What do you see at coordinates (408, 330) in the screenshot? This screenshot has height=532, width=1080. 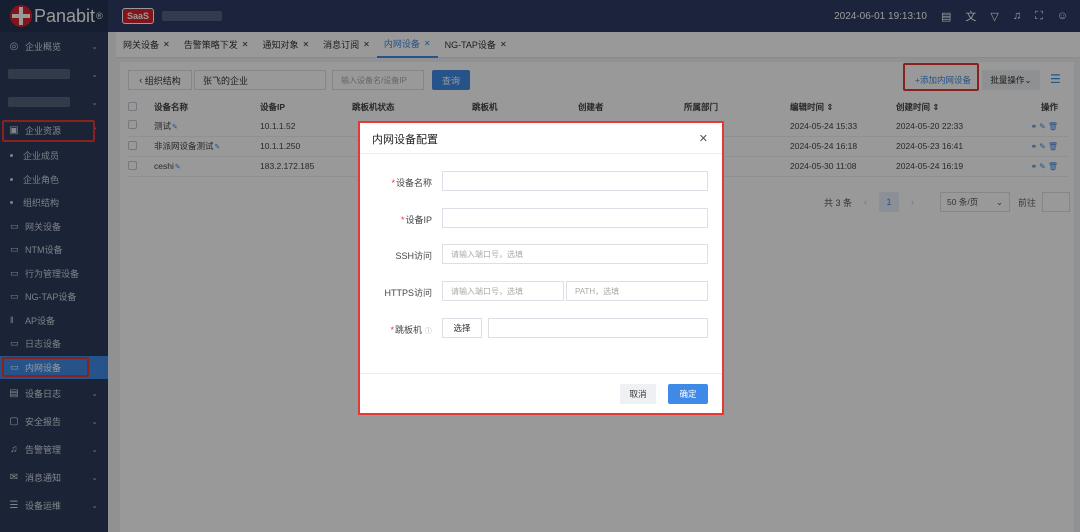 I see `label-text: 跳板机` at bounding box center [408, 330].